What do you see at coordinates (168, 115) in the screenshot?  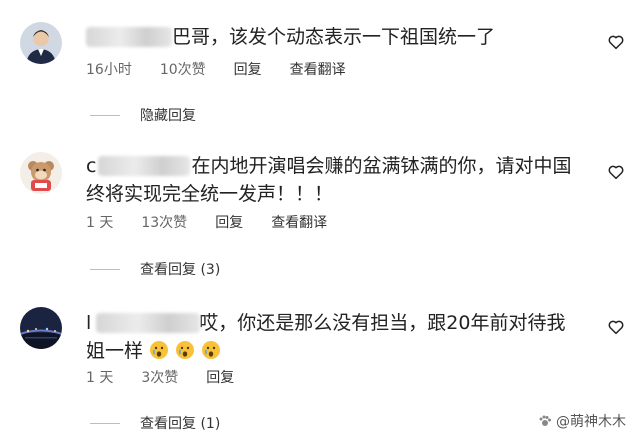 I see `hide-replies-button: 隐藏回复` at bounding box center [168, 115].